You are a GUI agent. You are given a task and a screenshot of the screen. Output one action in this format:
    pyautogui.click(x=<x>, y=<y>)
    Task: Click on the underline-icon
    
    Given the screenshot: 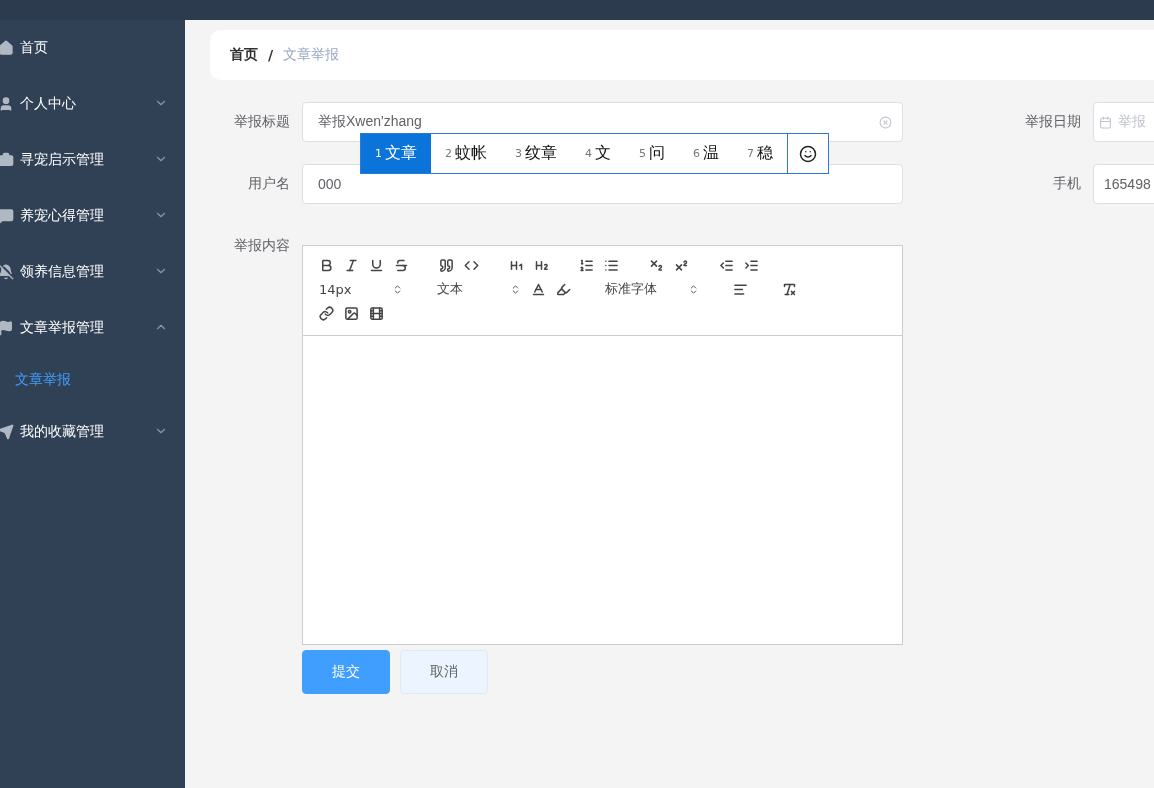 What is the action you would take?
    pyautogui.click(x=376, y=265)
    